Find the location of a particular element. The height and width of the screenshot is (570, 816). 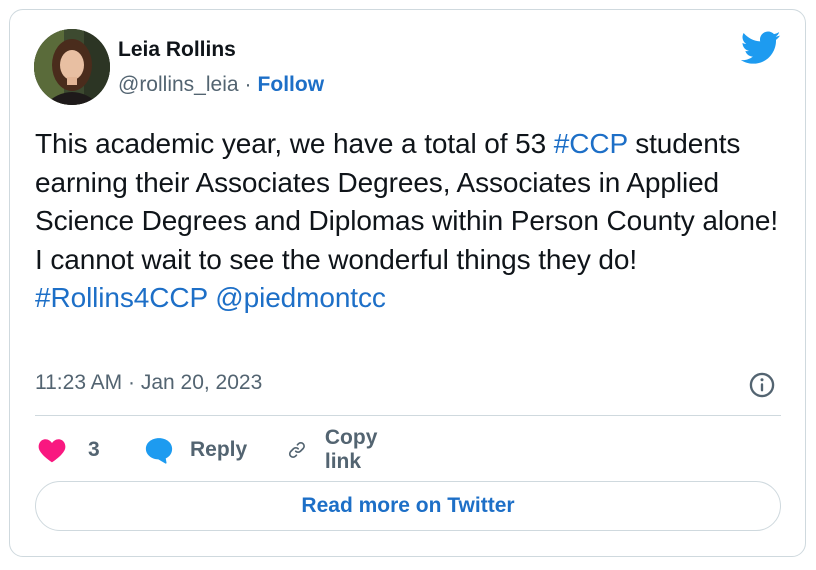

speech-bubble-icon is located at coordinates (159, 451).